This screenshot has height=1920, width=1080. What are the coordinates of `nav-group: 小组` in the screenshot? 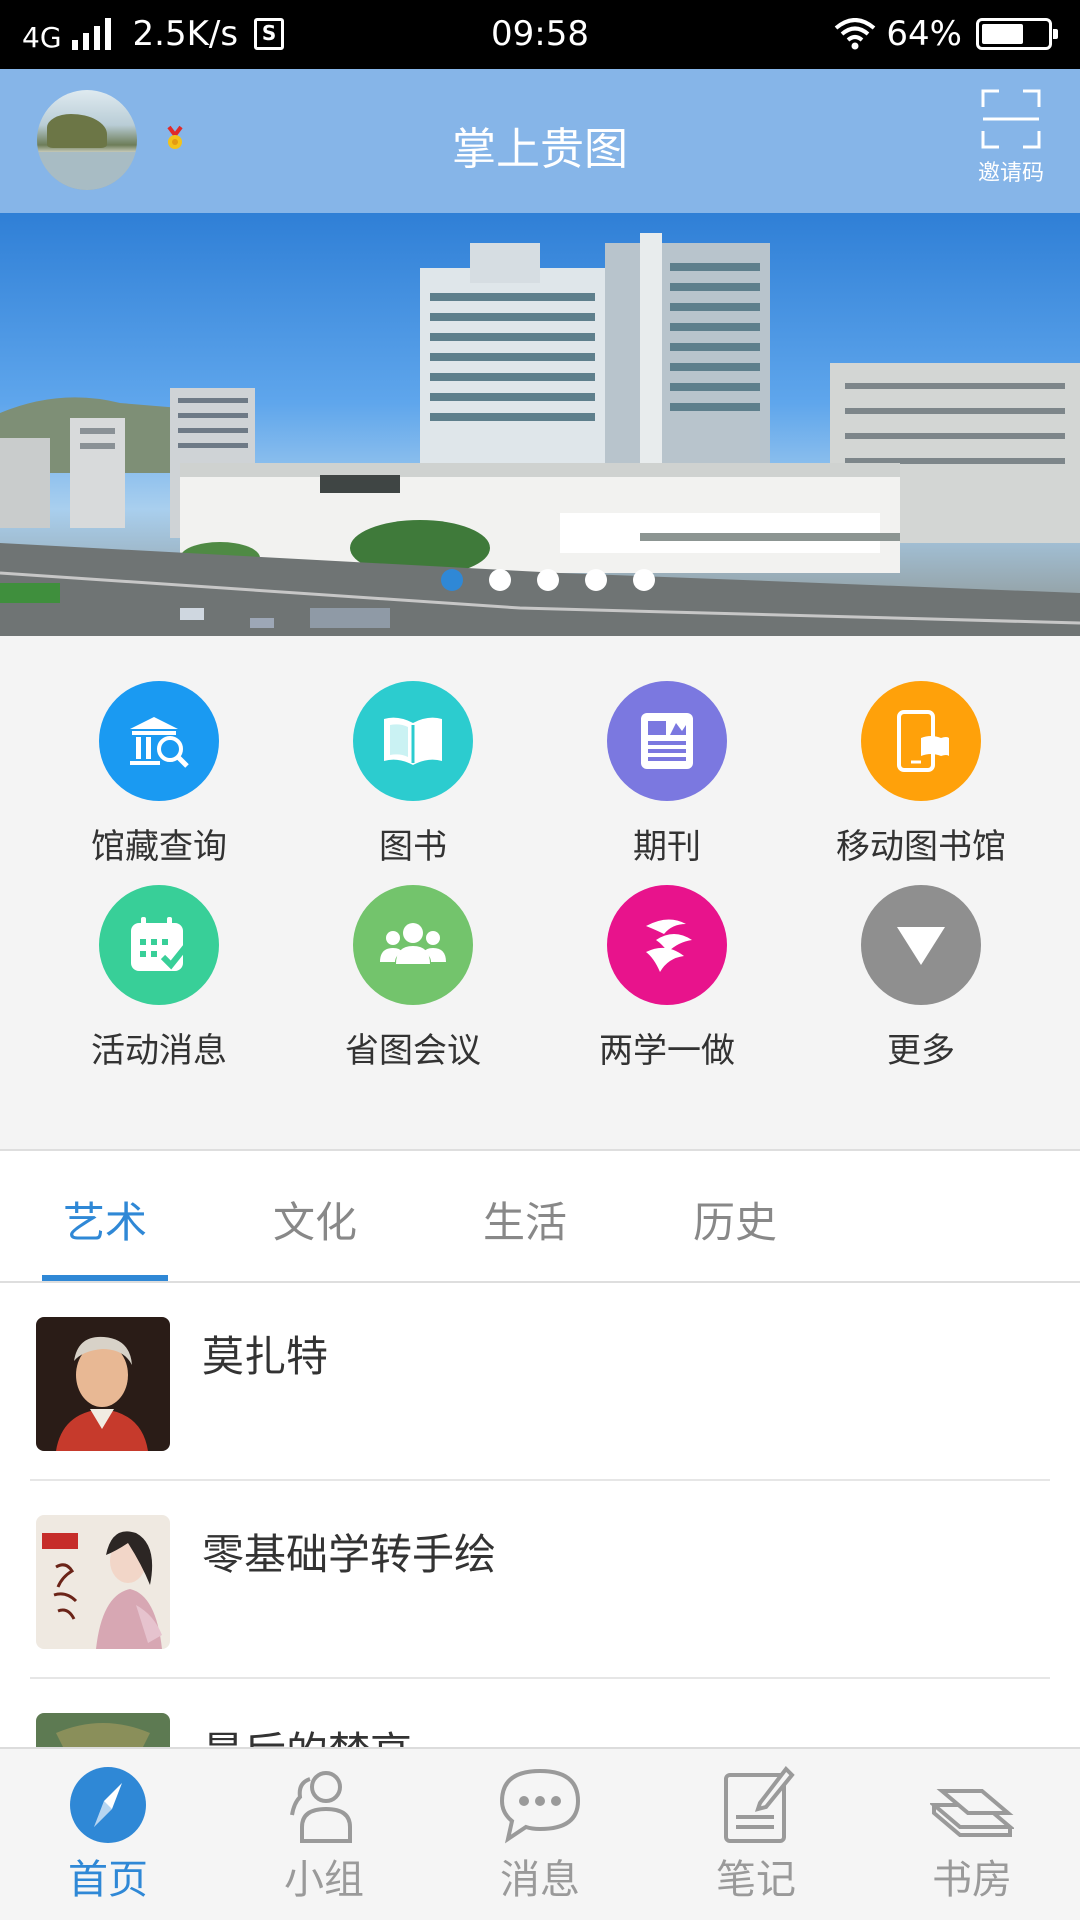 It's located at (324, 1834).